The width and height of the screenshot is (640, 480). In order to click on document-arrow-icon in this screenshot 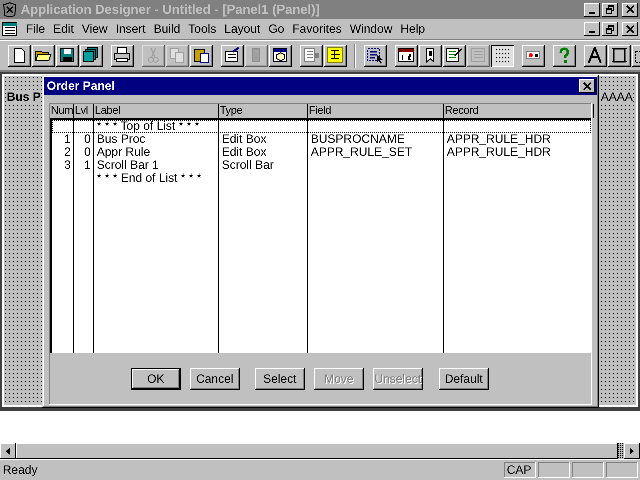, I will do `click(311, 55)`.